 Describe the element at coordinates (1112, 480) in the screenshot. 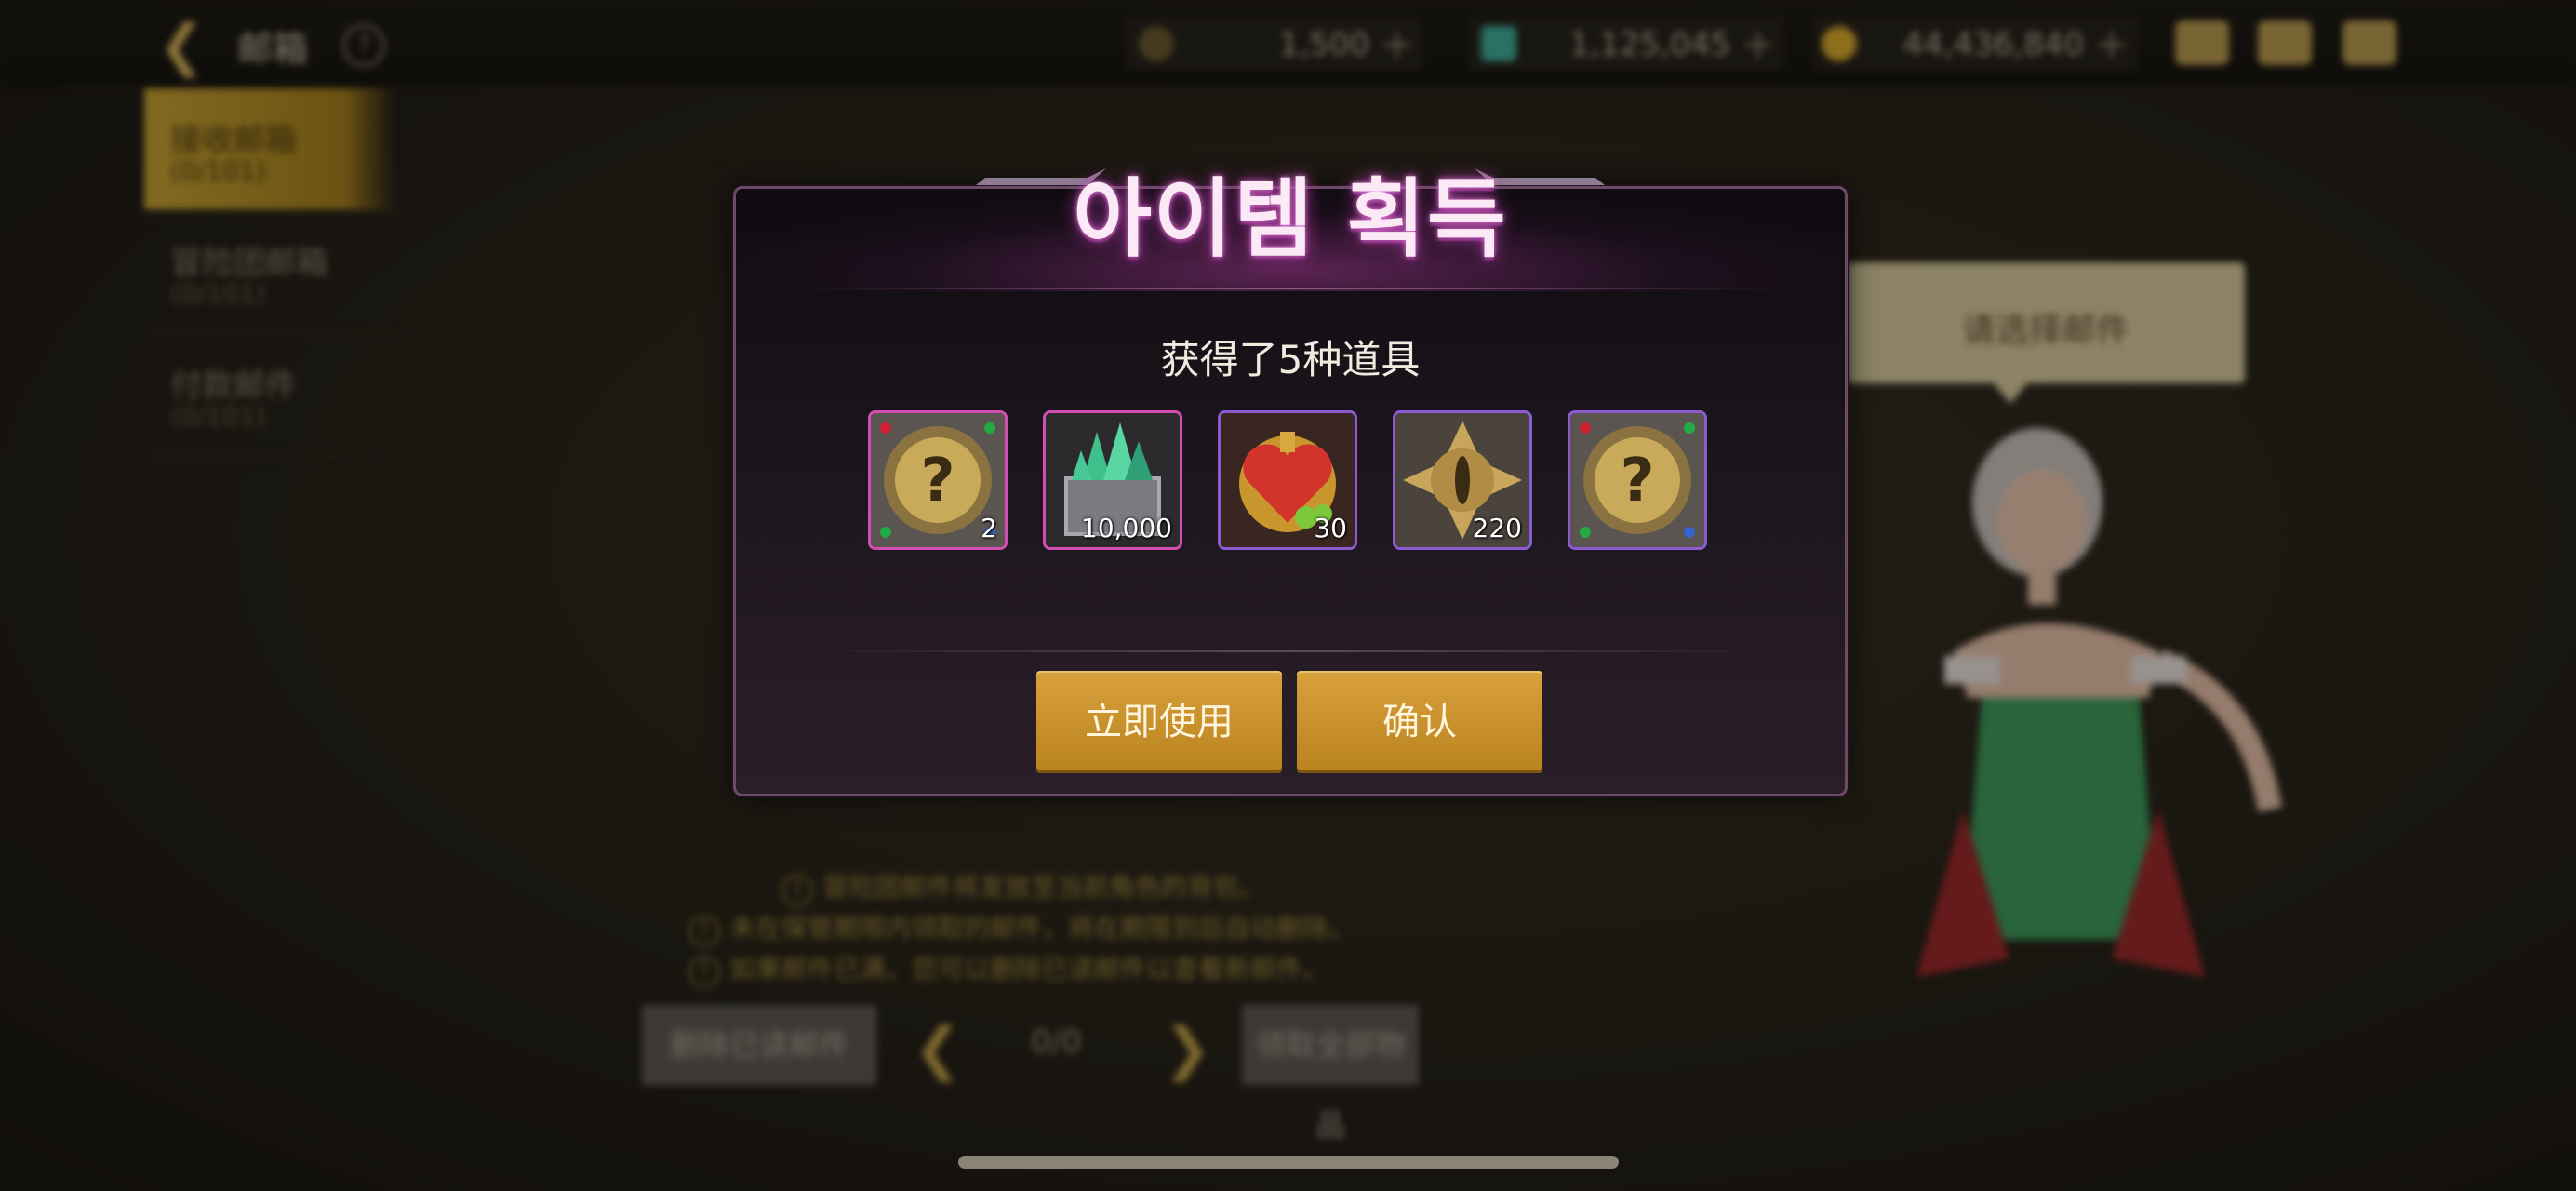

I see `reward-item-slot: 10,000` at that location.